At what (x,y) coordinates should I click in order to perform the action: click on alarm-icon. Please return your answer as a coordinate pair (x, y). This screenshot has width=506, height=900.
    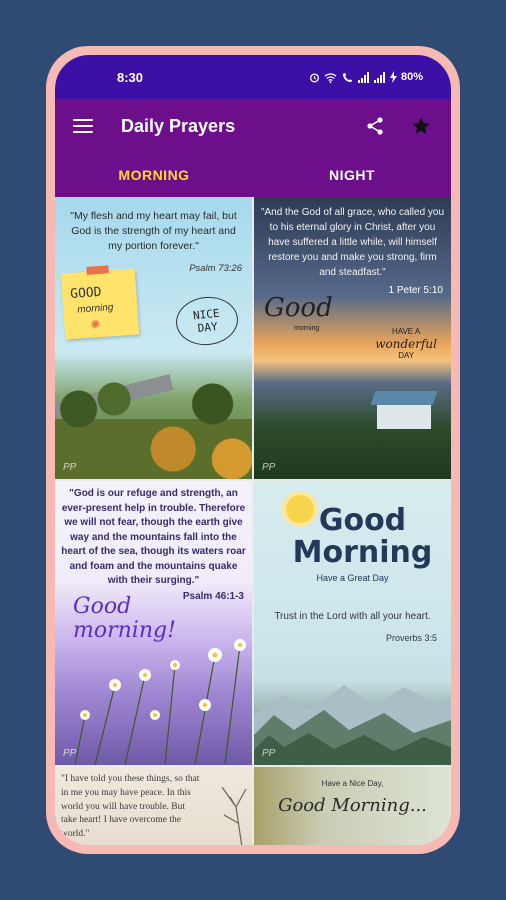
    Looking at the image, I should click on (314, 77).